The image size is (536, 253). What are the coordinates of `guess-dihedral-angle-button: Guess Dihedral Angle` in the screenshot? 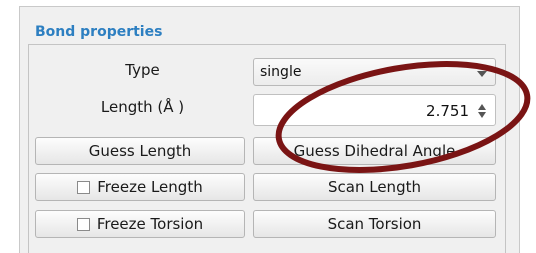 It's located at (374, 151).